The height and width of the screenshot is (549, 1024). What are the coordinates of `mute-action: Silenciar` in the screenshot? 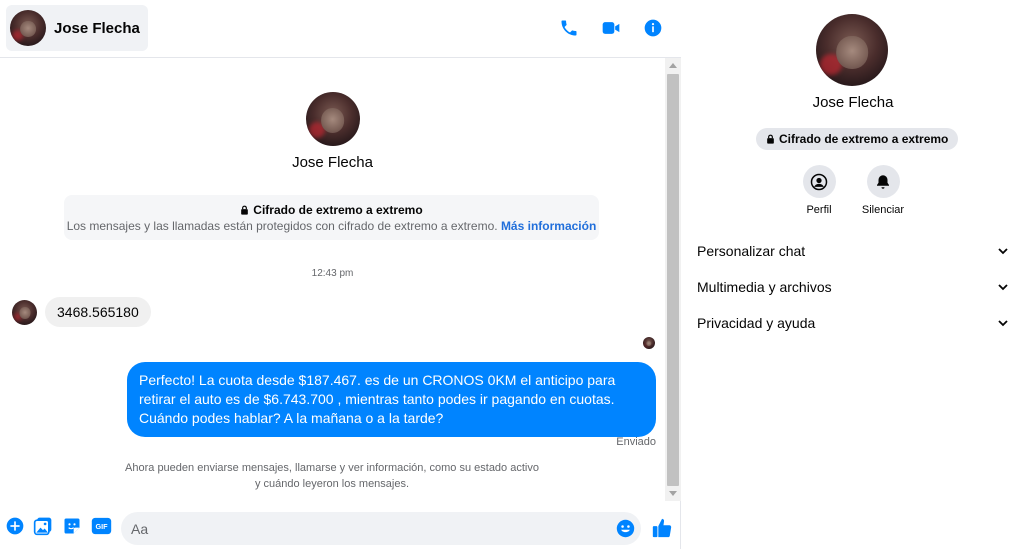 It's located at (883, 190).